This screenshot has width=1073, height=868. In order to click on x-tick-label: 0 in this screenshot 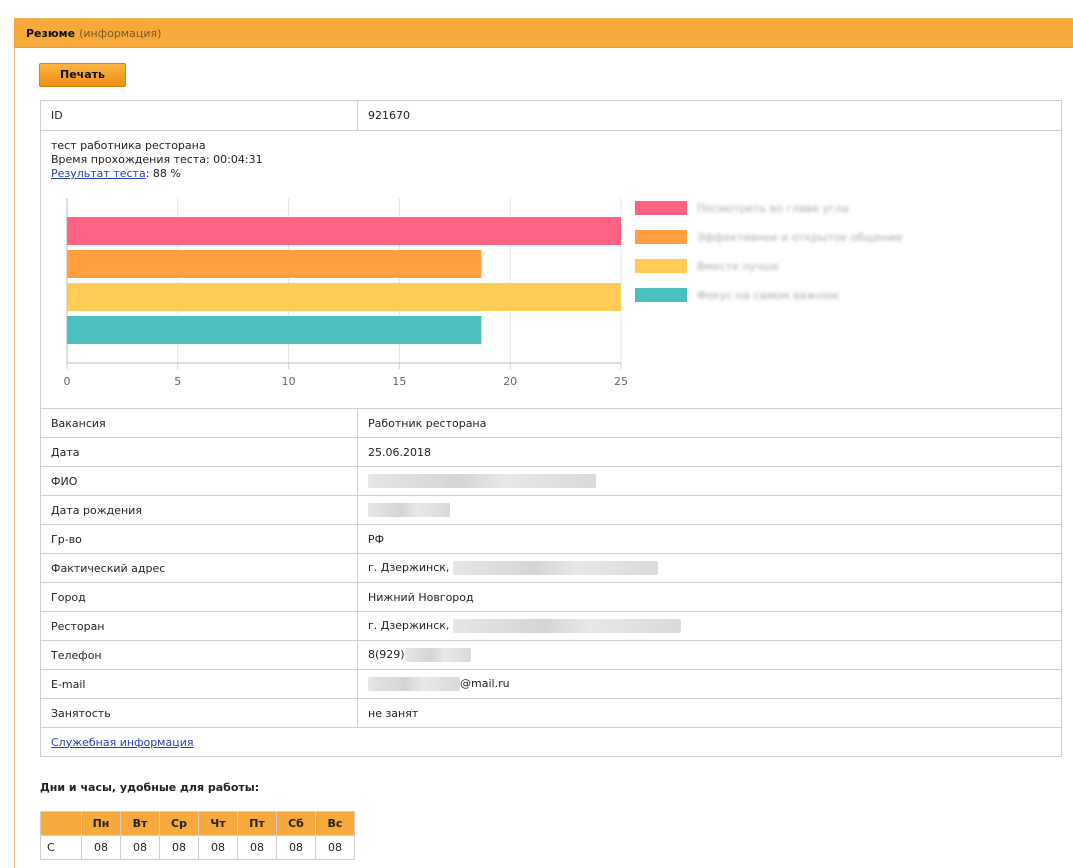, I will do `click(67, 381)`.